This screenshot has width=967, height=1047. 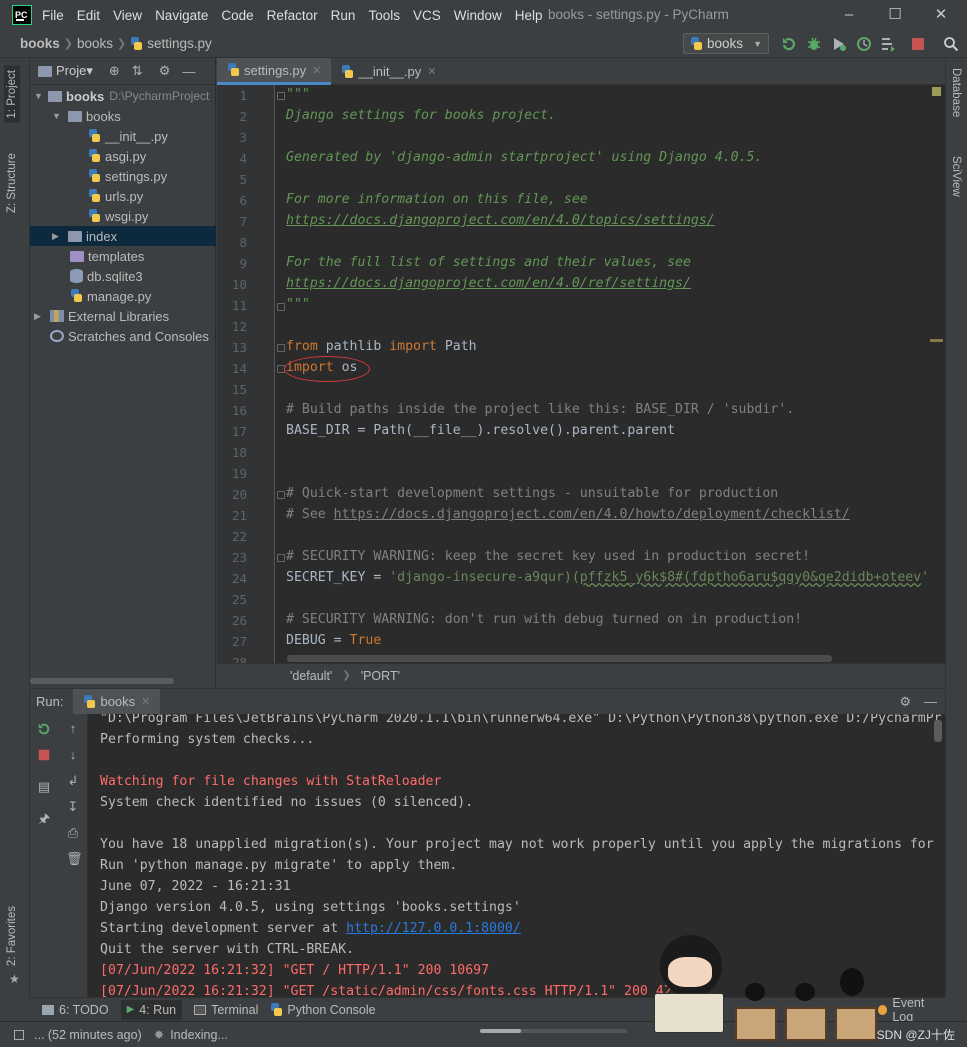 I want to click on inspection-status-icon, so click(x=936, y=91).